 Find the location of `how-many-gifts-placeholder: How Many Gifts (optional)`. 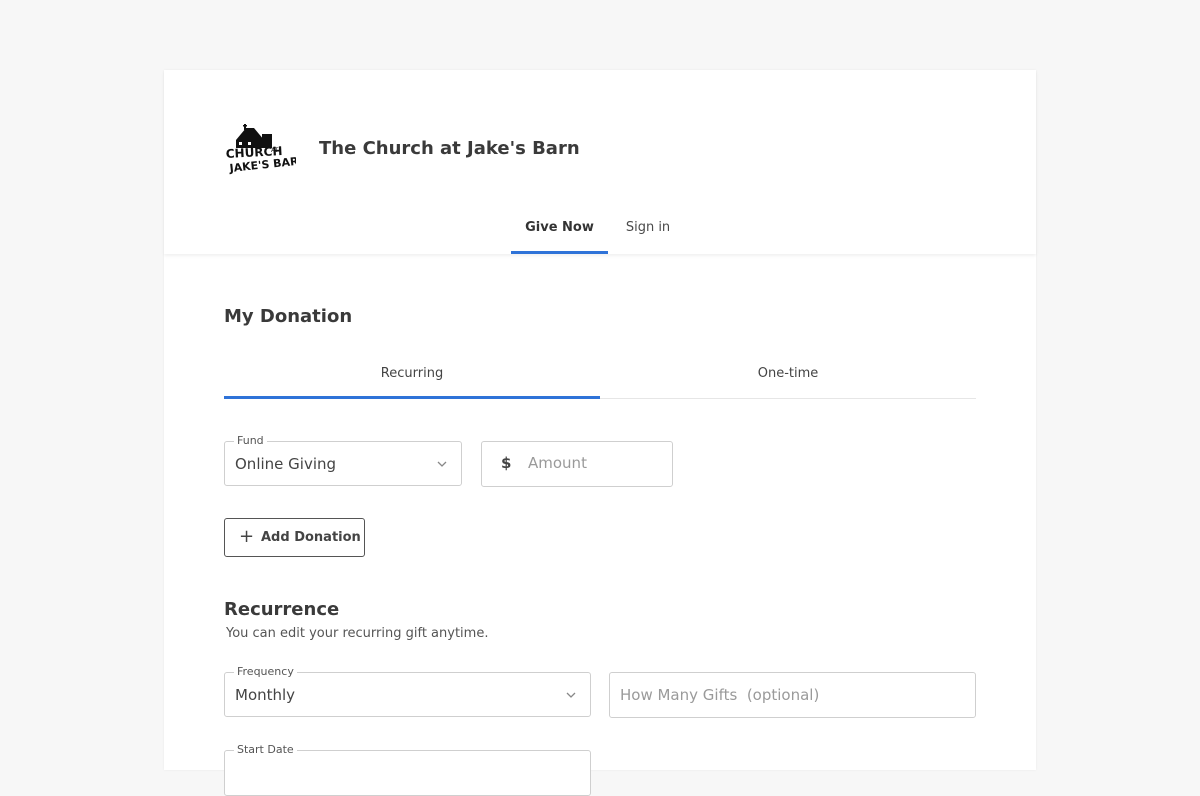

how-many-gifts-placeholder: How Many Gifts (optional) is located at coordinates (720, 695).